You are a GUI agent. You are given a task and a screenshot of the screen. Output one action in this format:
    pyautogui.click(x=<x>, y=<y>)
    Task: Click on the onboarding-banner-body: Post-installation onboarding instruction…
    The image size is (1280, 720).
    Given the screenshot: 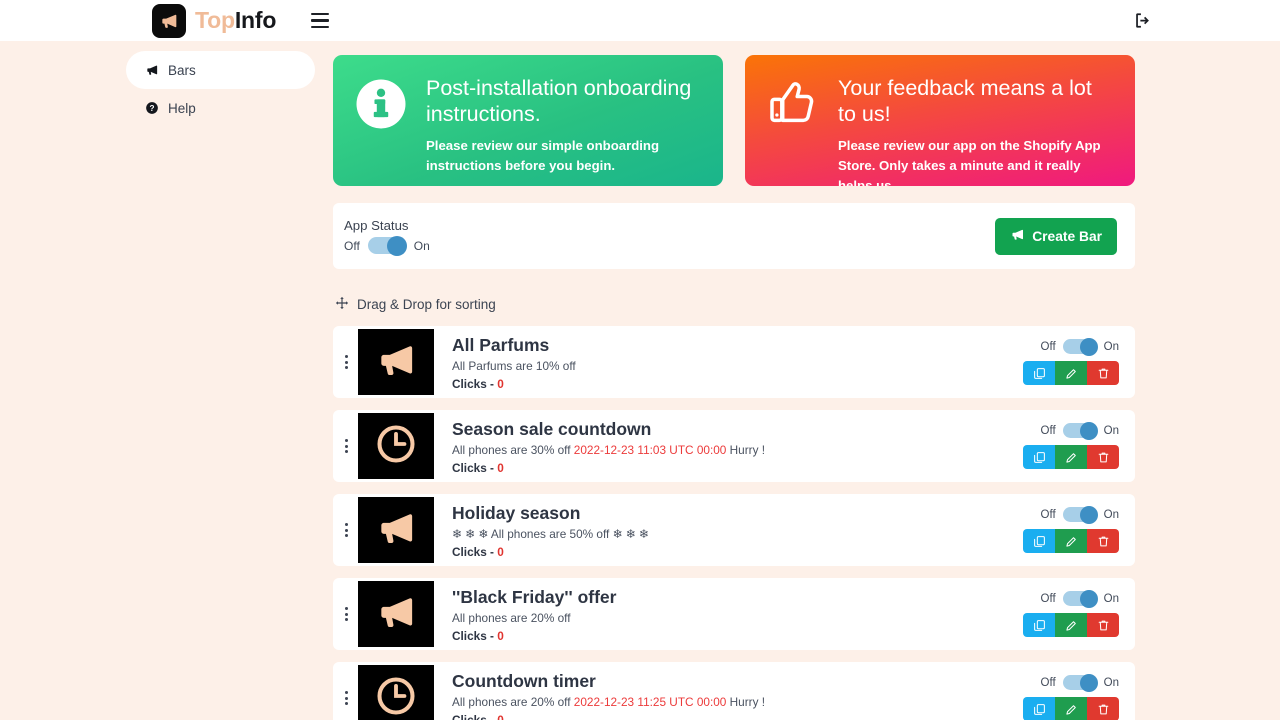 What is the action you would take?
    pyautogui.click(x=564, y=130)
    